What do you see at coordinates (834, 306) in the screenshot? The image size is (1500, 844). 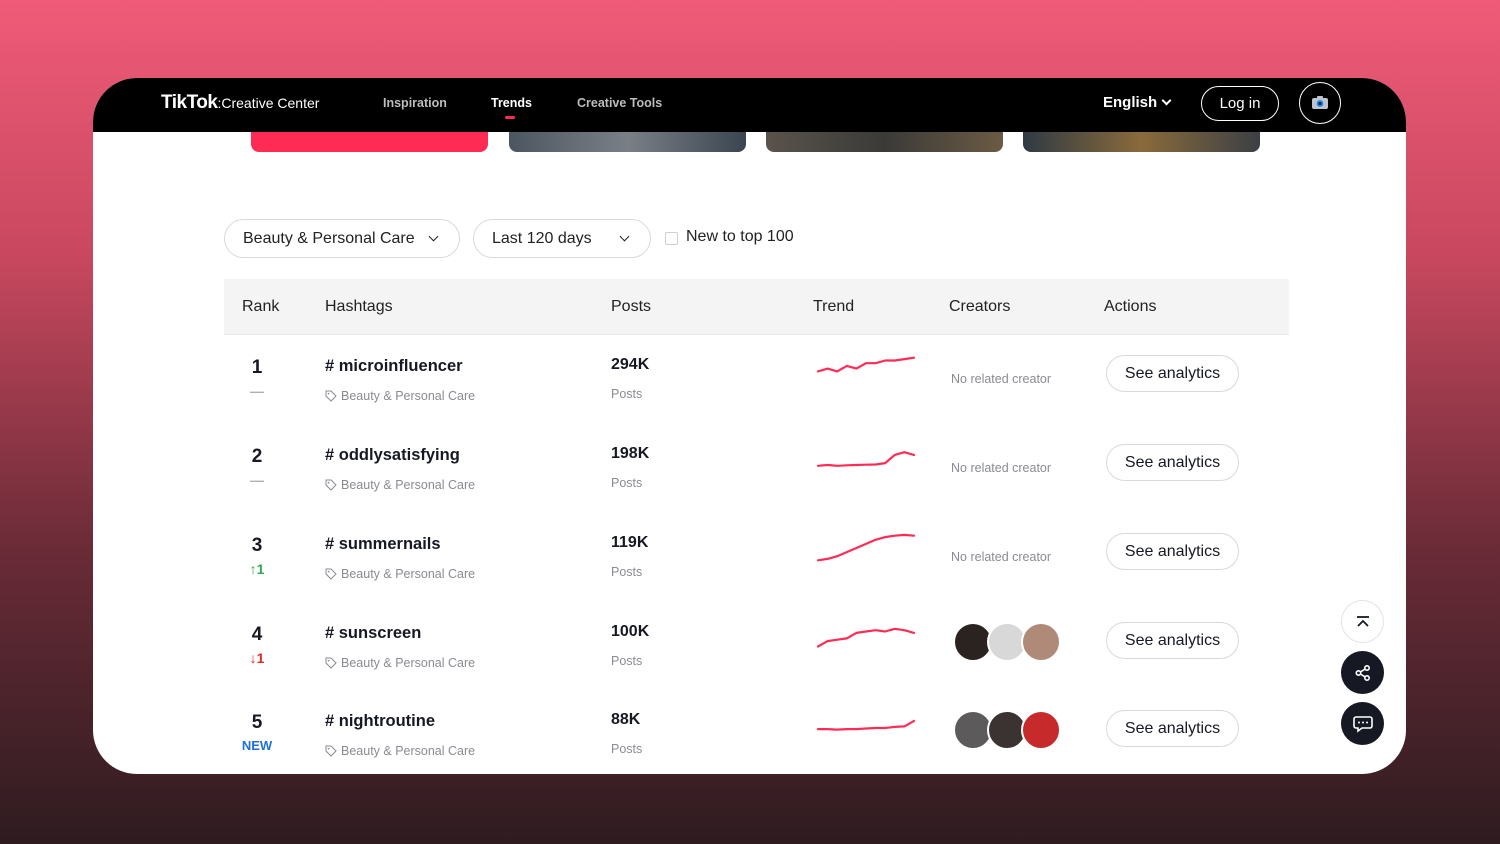 I see `header-trend: Trend` at bounding box center [834, 306].